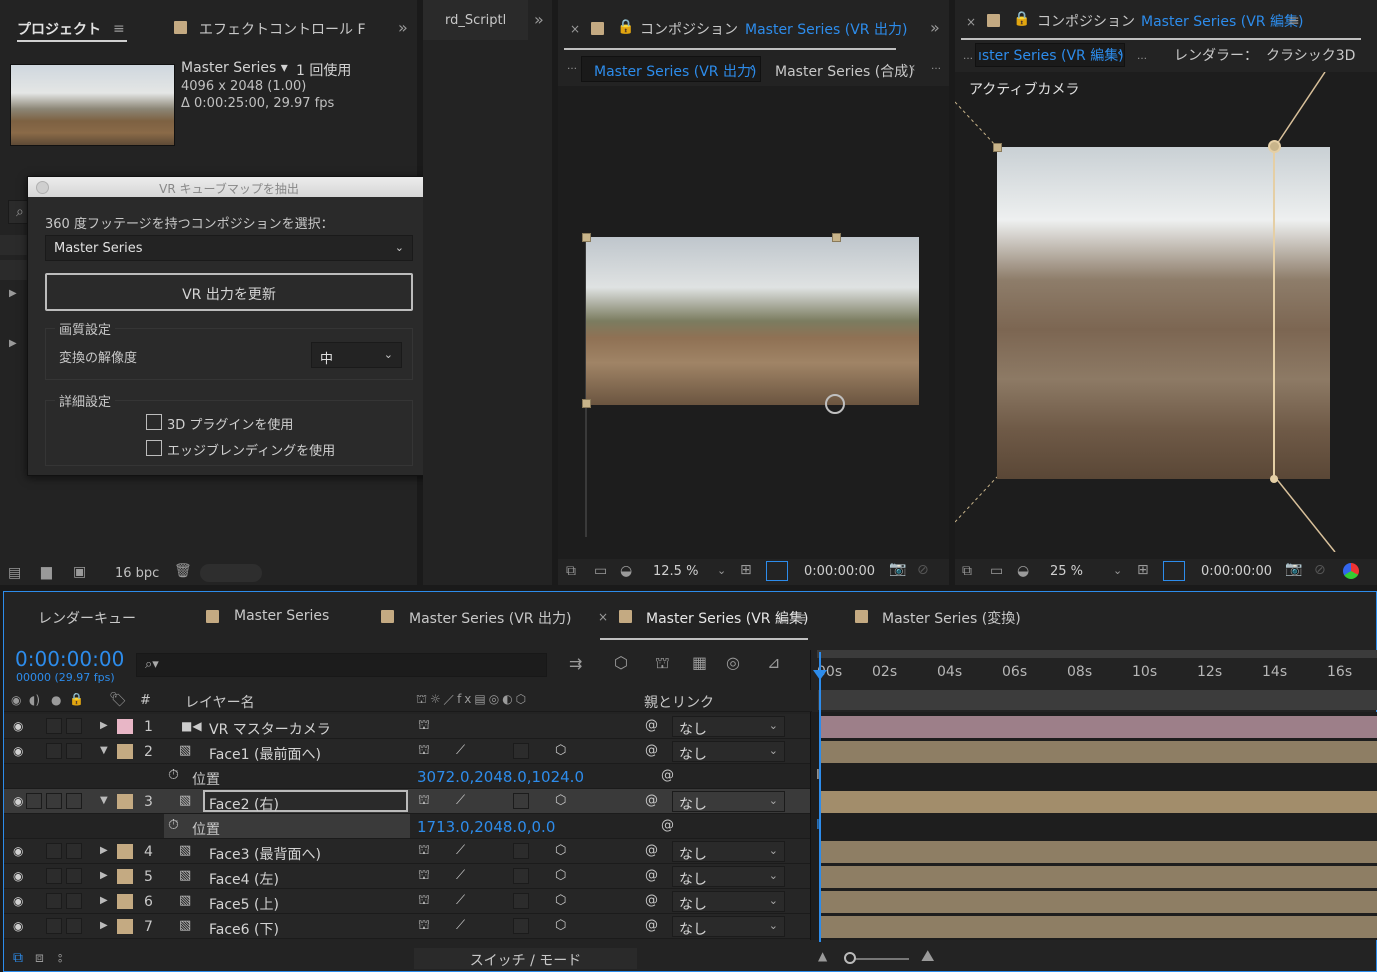 The width and height of the screenshot is (1377, 972). Describe the element at coordinates (282, 29) in the screenshot. I see `tab-effect-controls: エフェクトコントロール F` at that location.